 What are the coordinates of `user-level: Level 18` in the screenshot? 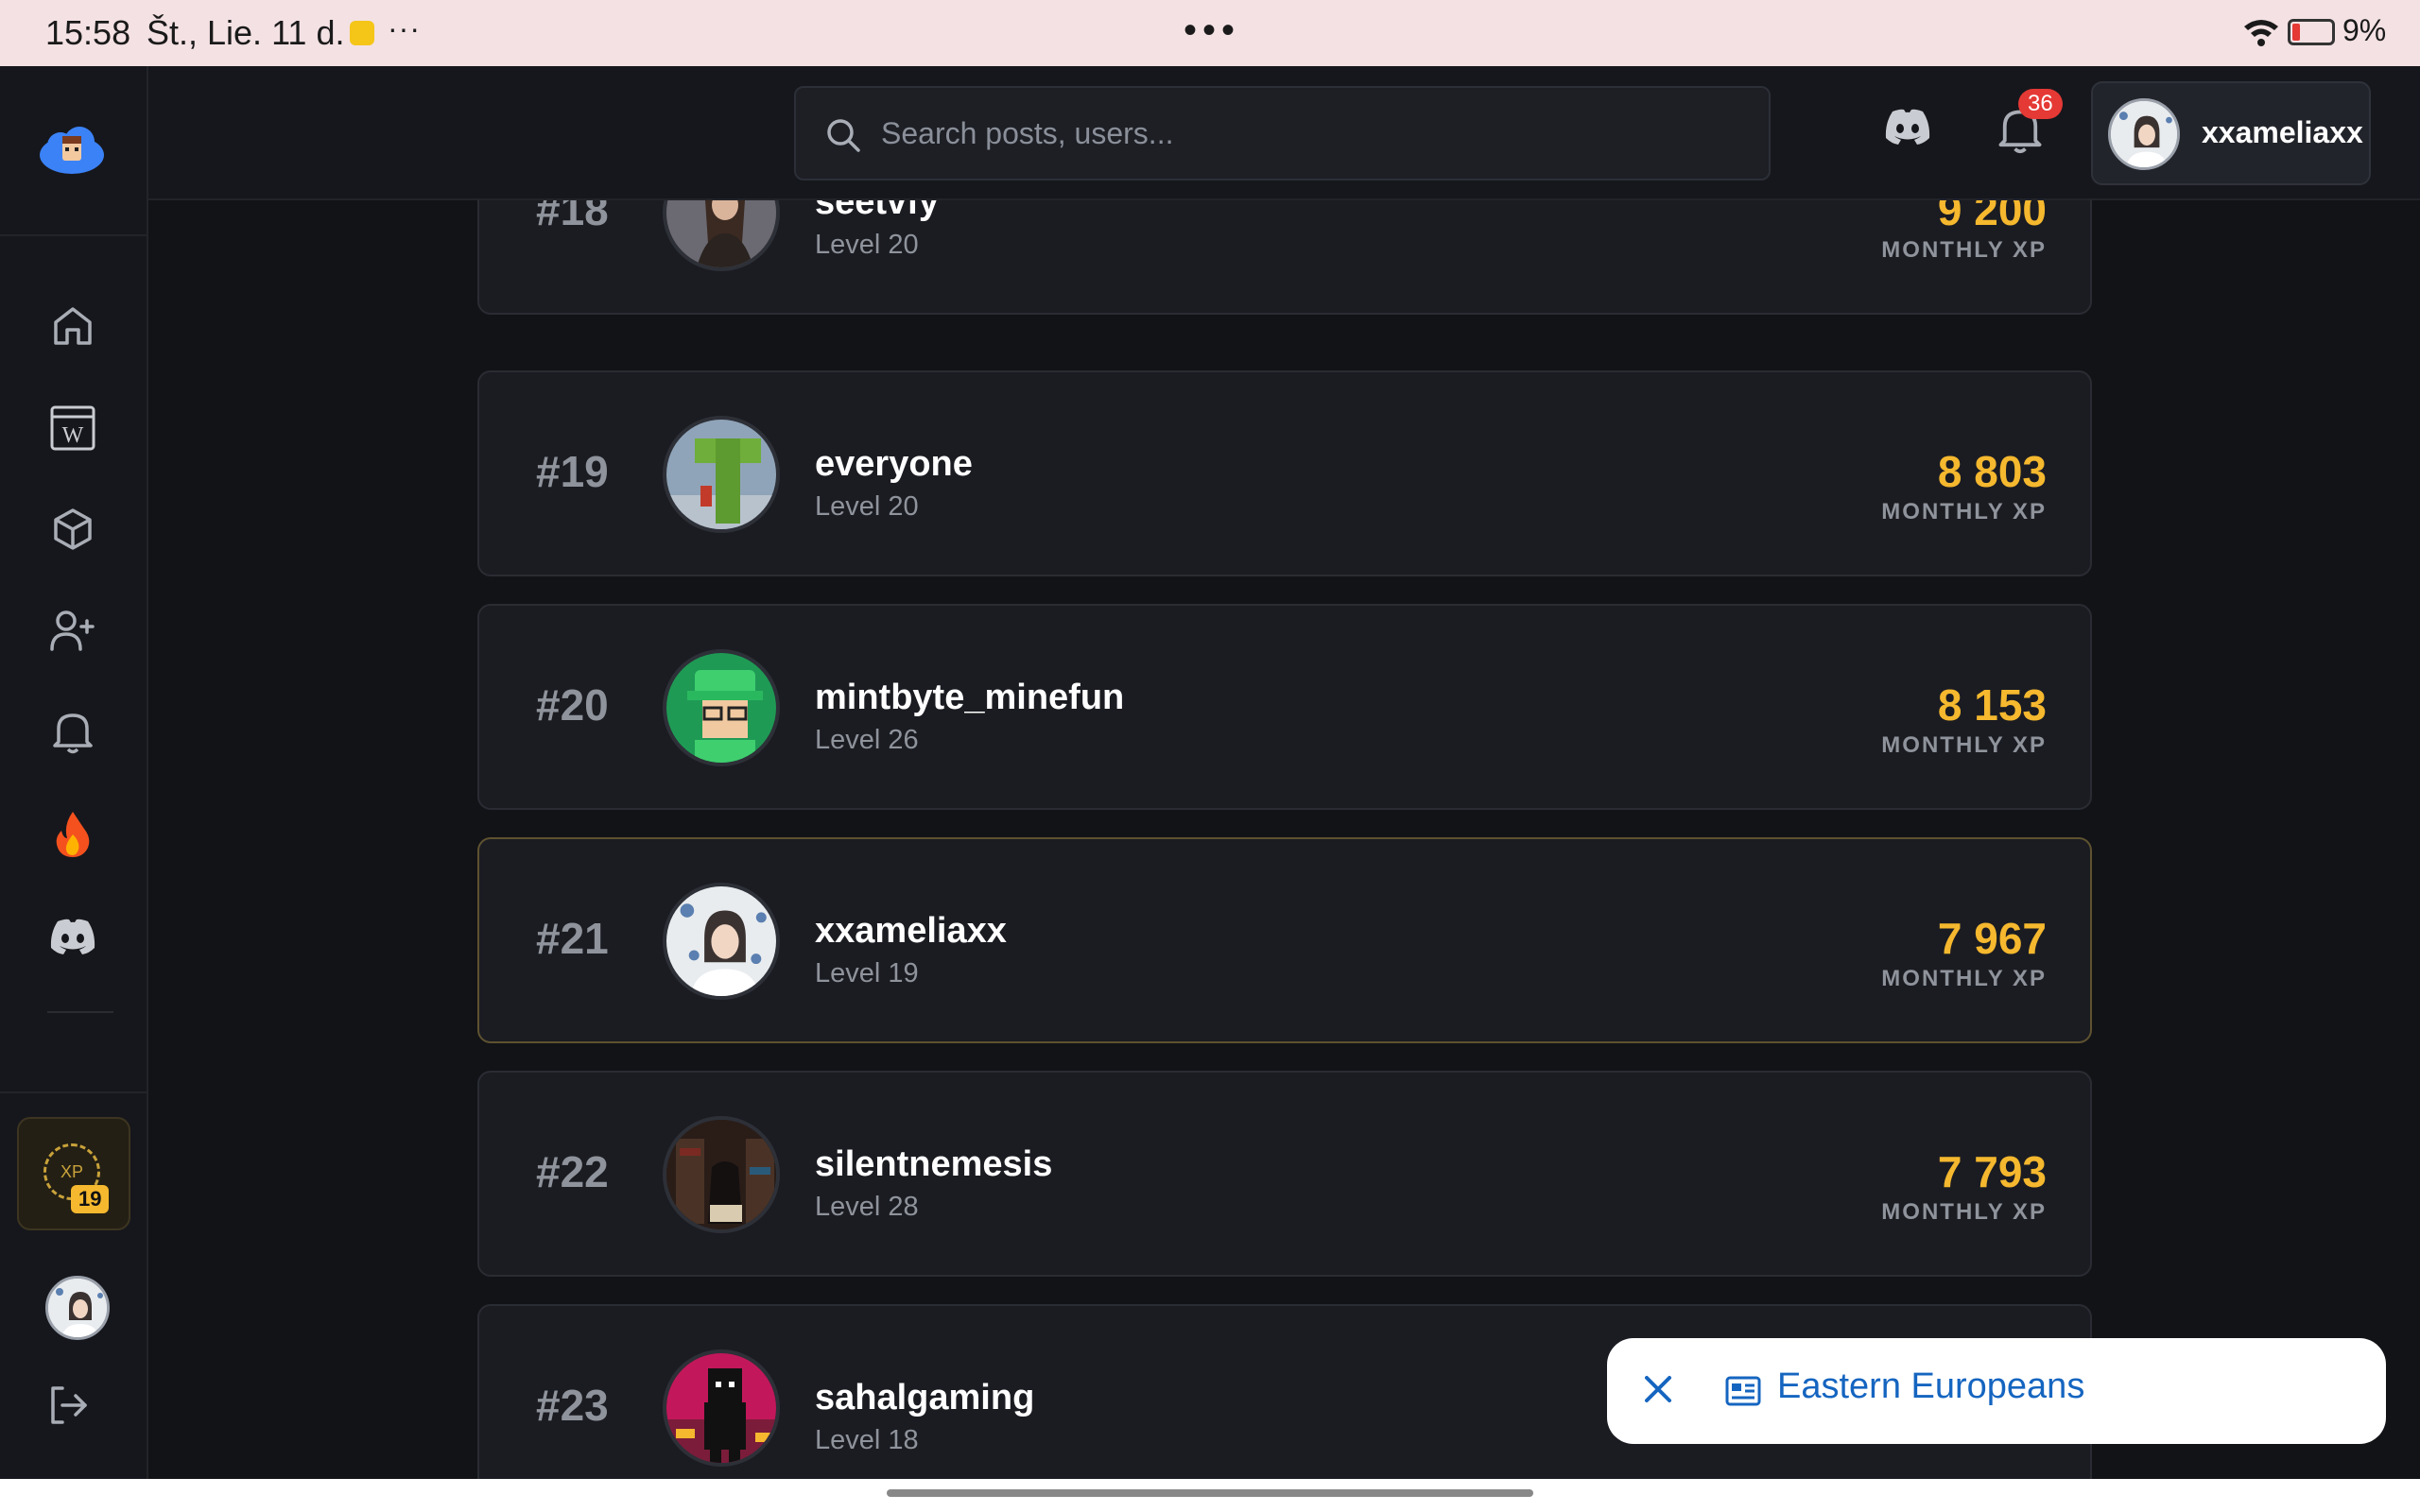 It's located at (867, 1440).